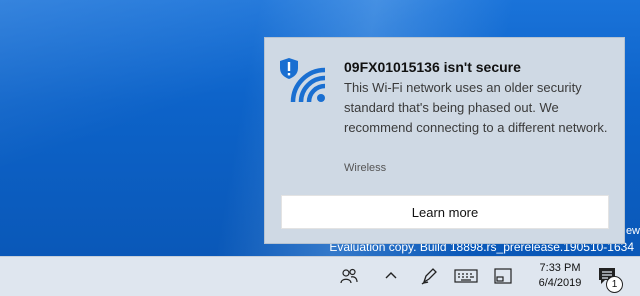  Describe the element at coordinates (391, 276) in the screenshot. I see `chevron-up-icon` at that location.